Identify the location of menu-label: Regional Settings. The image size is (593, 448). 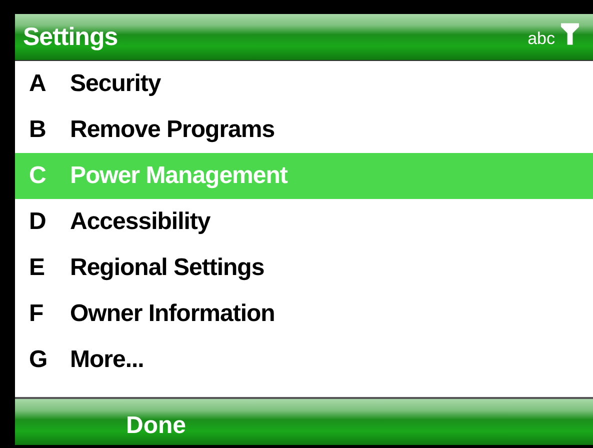
(167, 268).